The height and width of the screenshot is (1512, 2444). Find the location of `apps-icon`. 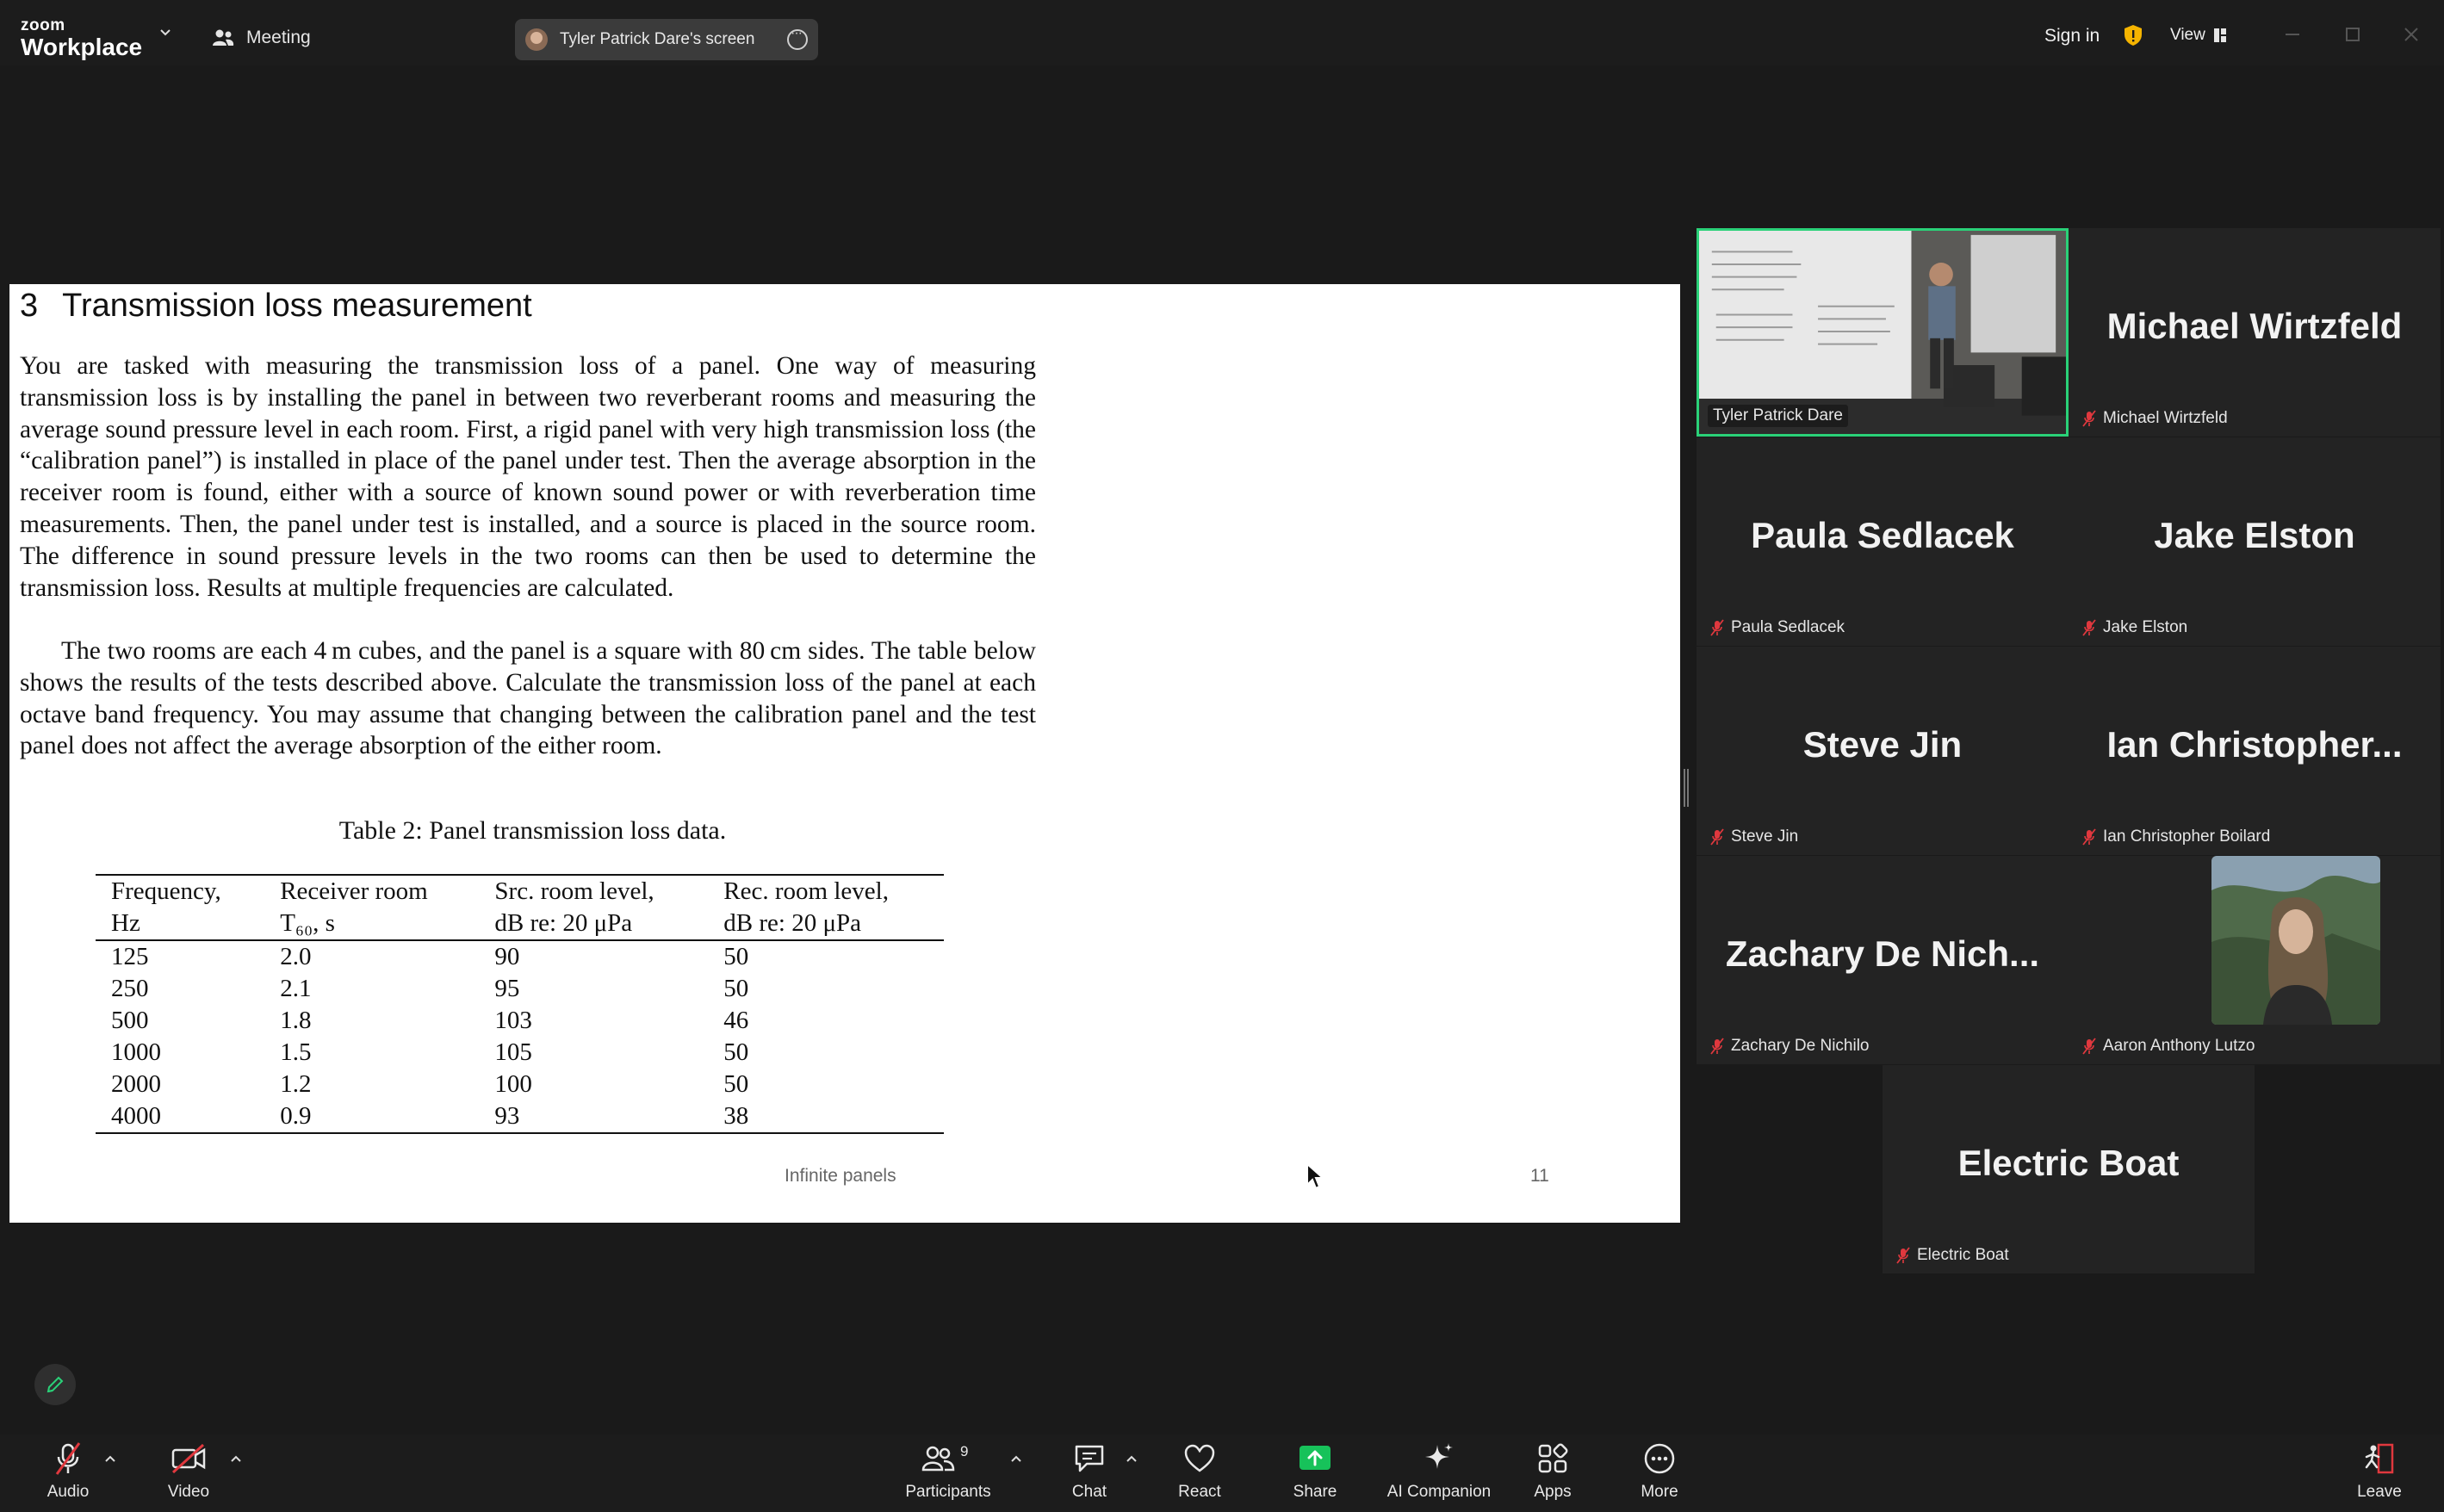

apps-icon is located at coordinates (1553, 1458).